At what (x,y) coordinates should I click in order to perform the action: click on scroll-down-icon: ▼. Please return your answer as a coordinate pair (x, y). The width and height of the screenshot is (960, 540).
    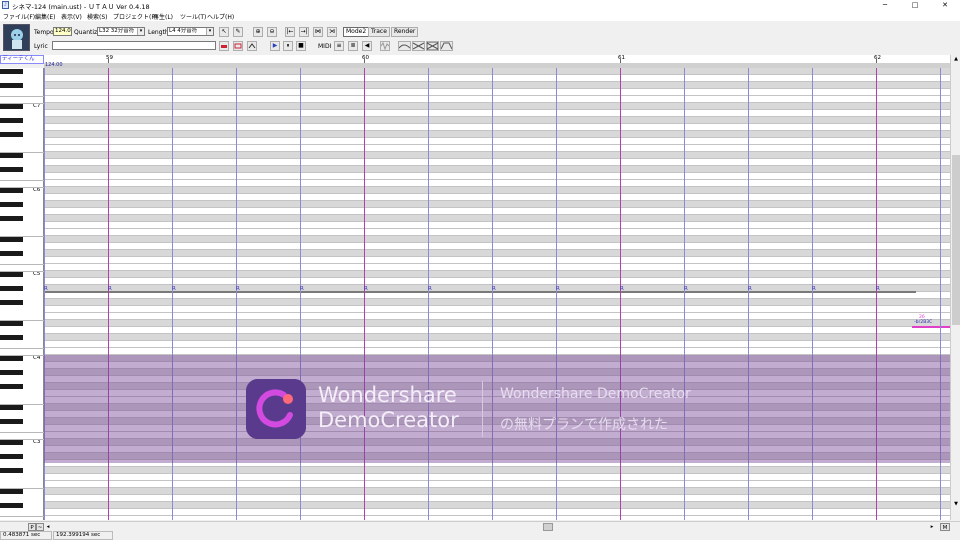
    Looking at the image, I should click on (956, 504).